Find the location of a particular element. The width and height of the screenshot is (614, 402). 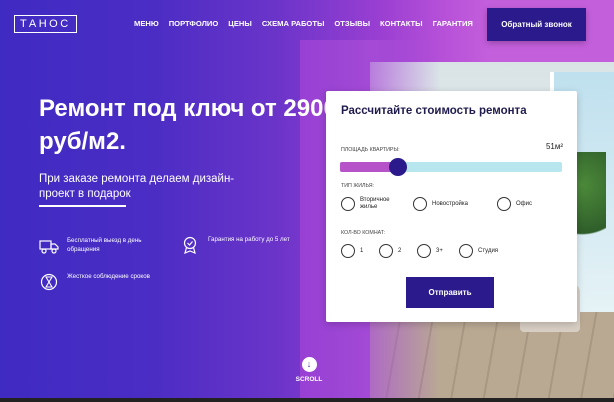

housing-type-options: Вторичное жилье Новостройка Офис is located at coordinates (436, 204).